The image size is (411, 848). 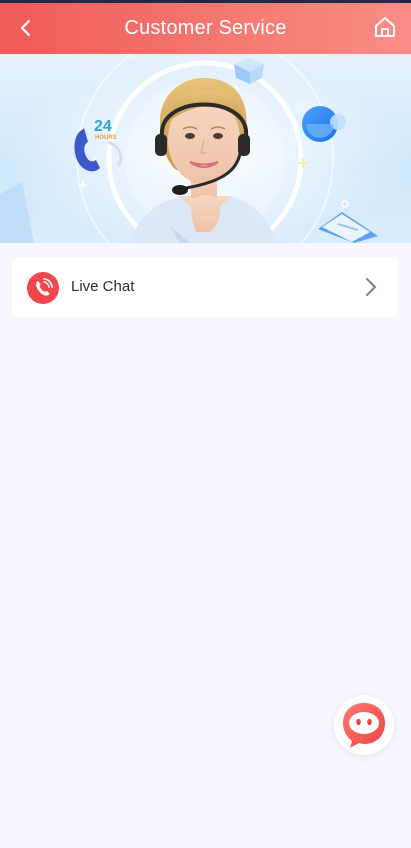 I want to click on home-icon, so click(x=385, y=27).